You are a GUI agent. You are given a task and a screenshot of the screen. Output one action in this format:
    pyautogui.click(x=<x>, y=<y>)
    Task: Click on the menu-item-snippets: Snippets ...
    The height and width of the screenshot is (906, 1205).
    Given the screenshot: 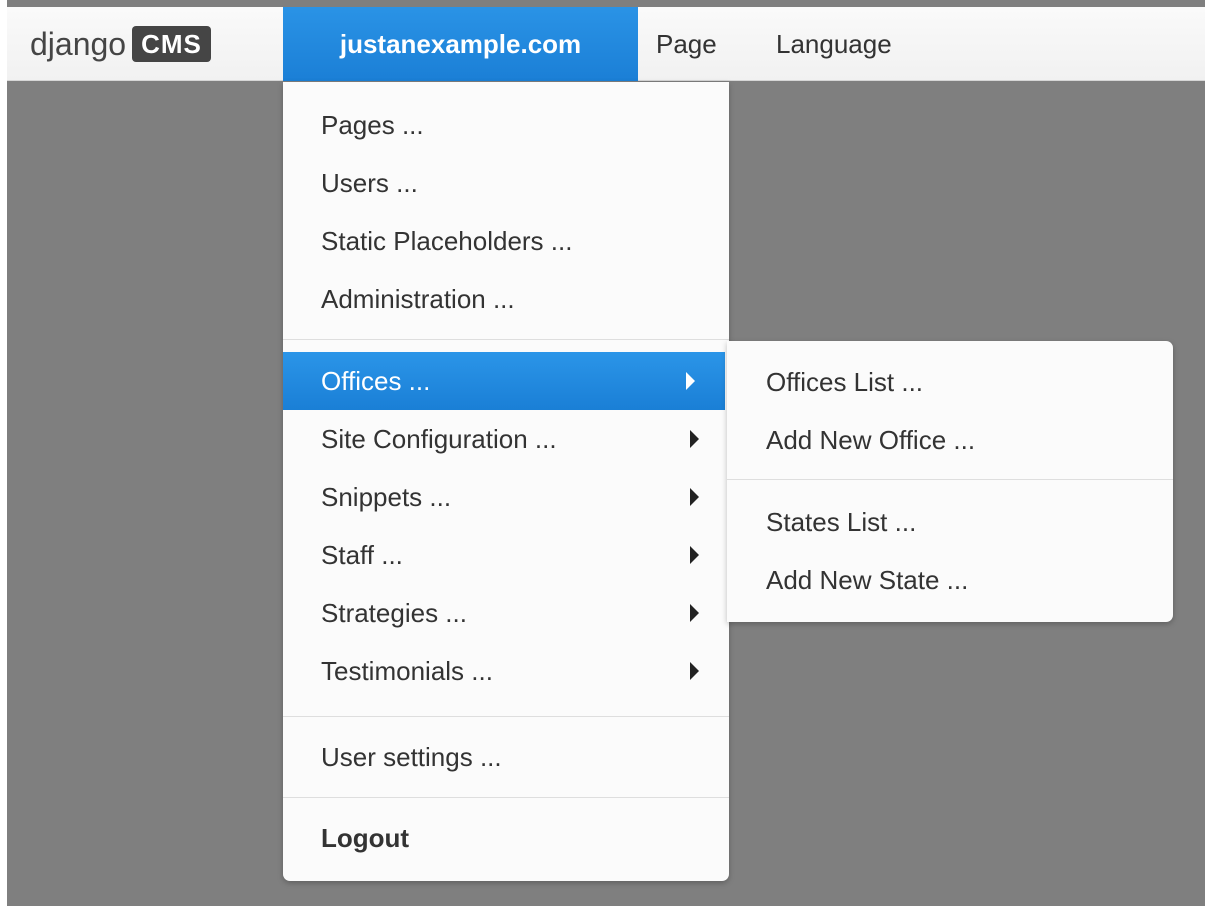 What is the action you would take?
    pyautogui.click(x=506, y=497)
    